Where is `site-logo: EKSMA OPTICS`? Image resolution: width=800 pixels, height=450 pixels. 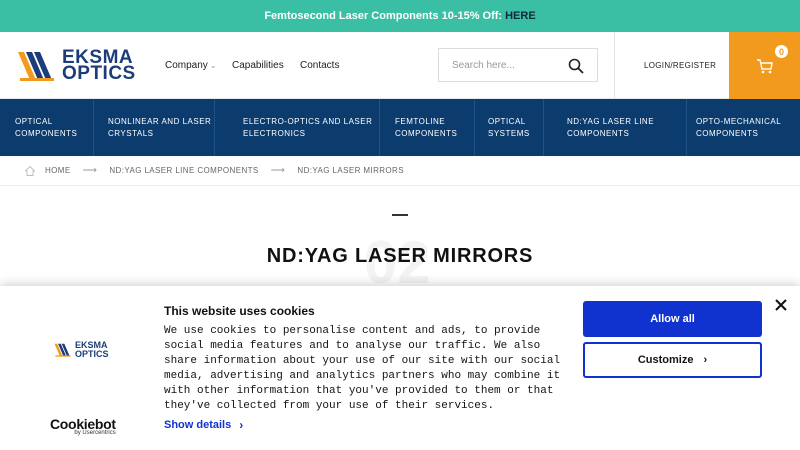
site-logo: EKSMA OPTICS is located at coordinates (79, 66).